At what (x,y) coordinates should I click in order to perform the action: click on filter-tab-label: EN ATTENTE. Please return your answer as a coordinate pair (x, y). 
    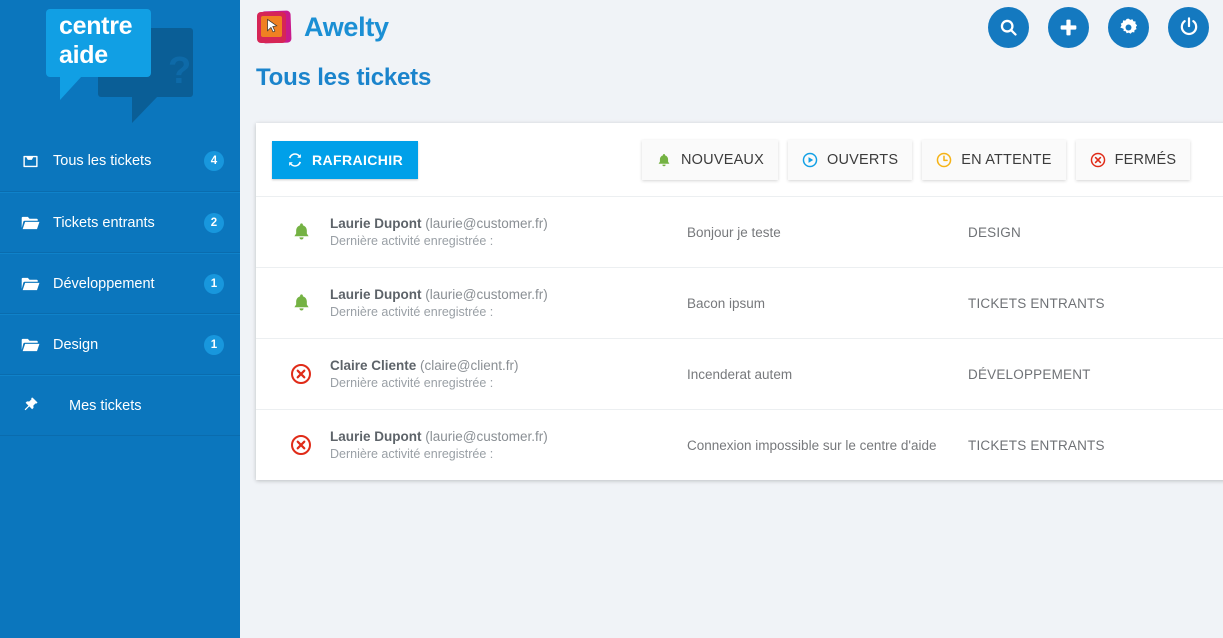
    Looking at the image, I should click on (1006, 160).